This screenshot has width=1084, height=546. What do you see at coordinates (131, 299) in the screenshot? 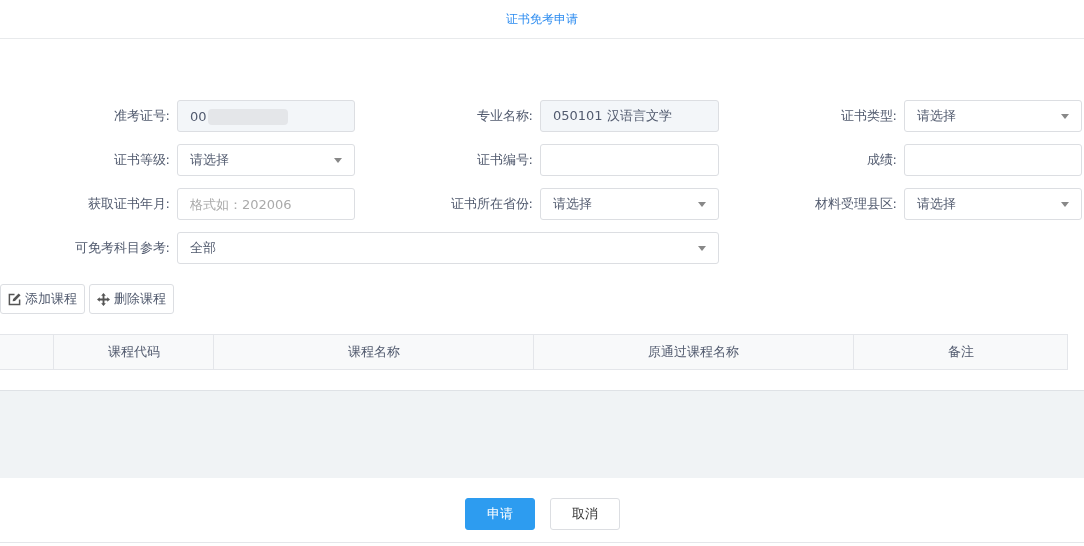
I see `toolbar-button: 删除课程` at bounding box center [131, 299].